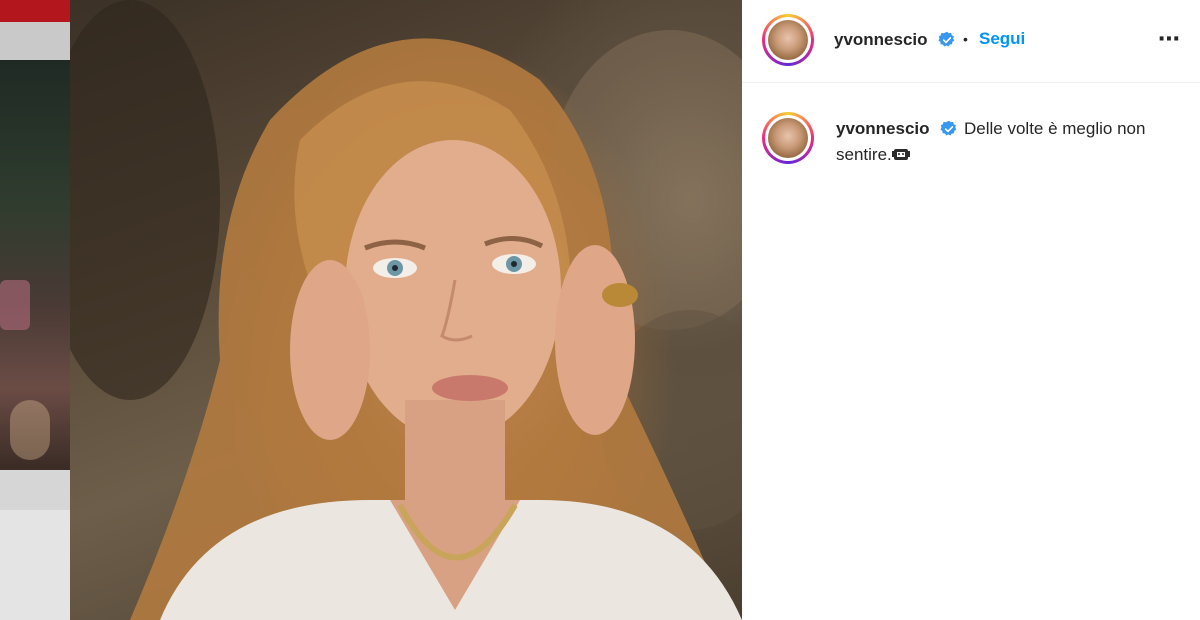 This screenshot has height=620, width=1200. What do you see at coordinates (1169, 39) in the screenshot?
I see `more-options-icon: ⋯` at bounding box center [1169, 39].